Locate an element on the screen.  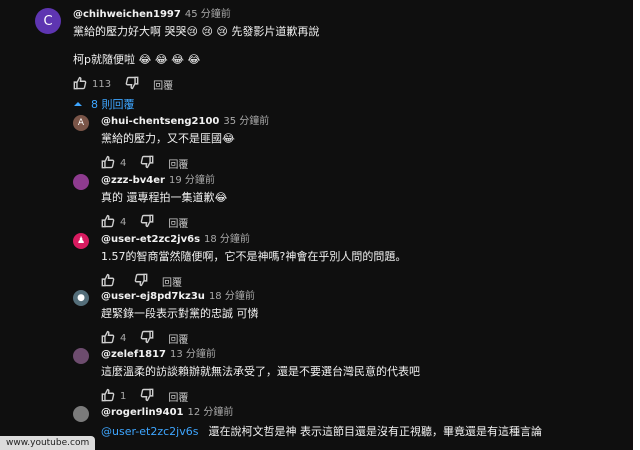
comment-time: 45 分鐘前 is located at coordinates (208, 14).